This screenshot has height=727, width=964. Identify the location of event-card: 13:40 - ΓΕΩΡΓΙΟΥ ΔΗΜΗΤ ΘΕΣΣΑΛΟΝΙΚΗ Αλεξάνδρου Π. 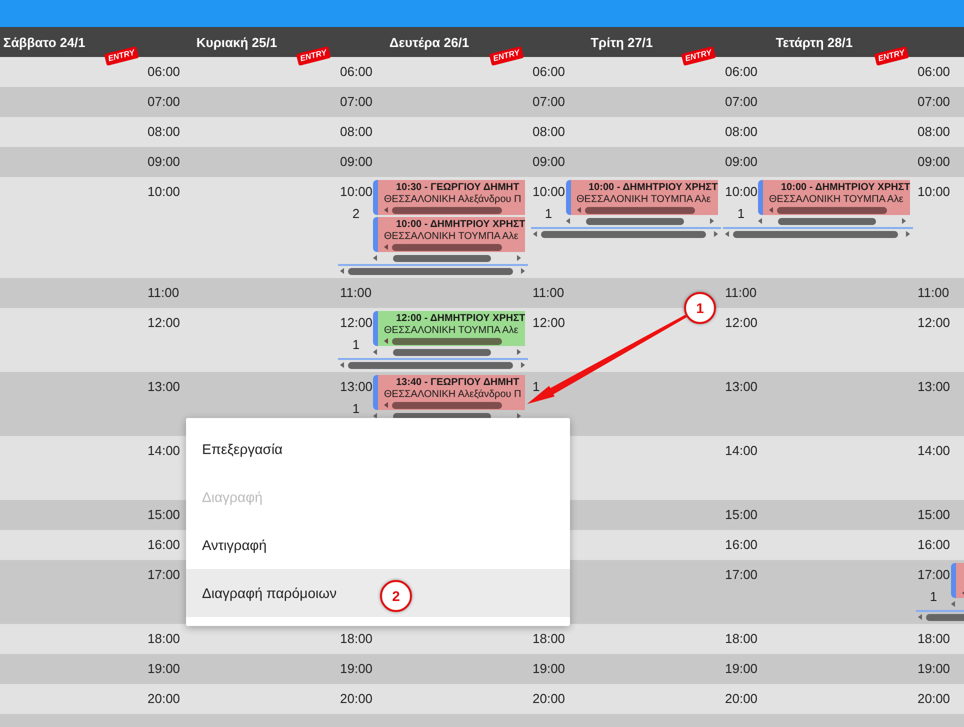
(449, 392).